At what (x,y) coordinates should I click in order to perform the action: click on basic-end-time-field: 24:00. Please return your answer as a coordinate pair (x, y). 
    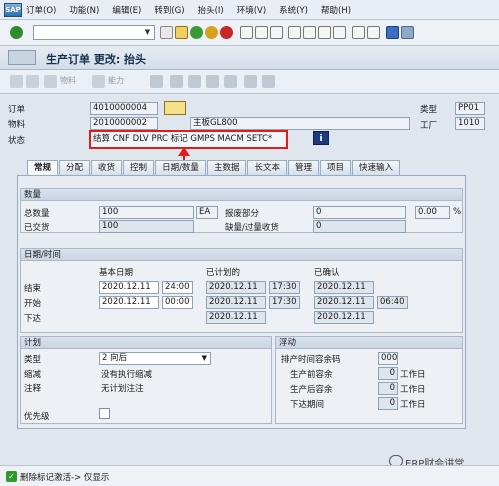
    Looking at the image, I should click on (177, 287).